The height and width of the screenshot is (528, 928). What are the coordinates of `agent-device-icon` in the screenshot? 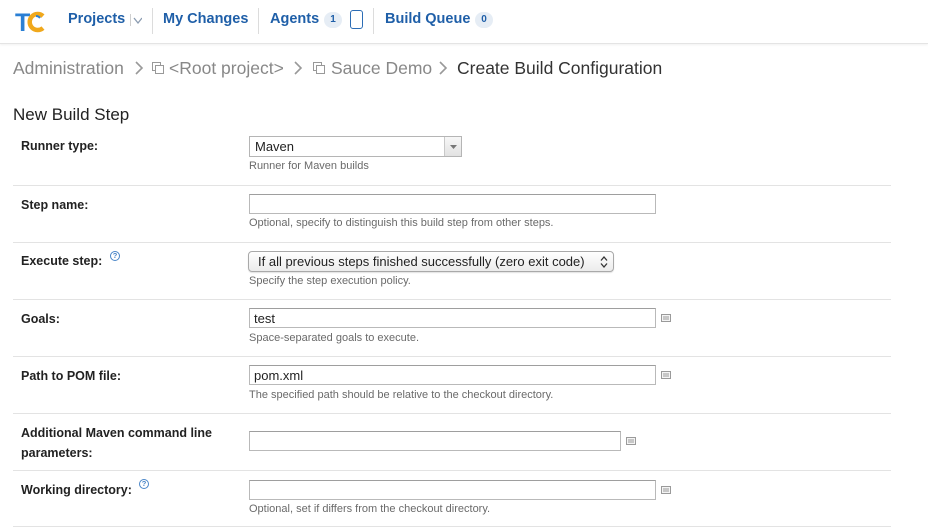 It's located at (356, 19).